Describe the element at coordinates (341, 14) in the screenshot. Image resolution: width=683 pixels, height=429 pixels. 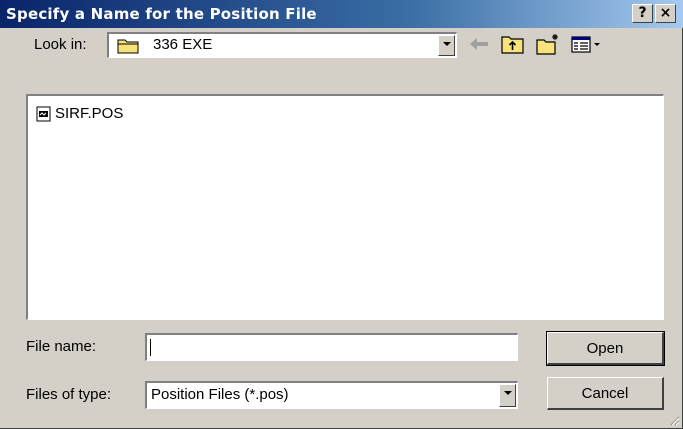
I see `title-bar: Specify a Name for the Position File ? ×` at that location.